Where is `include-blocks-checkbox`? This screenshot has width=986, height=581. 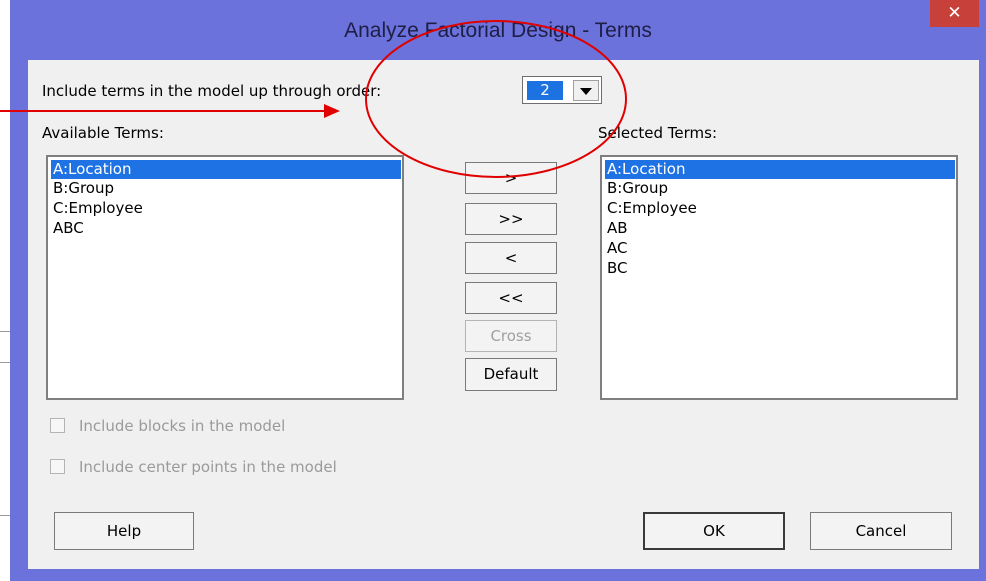 include-blocks-checkbox is located at coordinates (57, 425).